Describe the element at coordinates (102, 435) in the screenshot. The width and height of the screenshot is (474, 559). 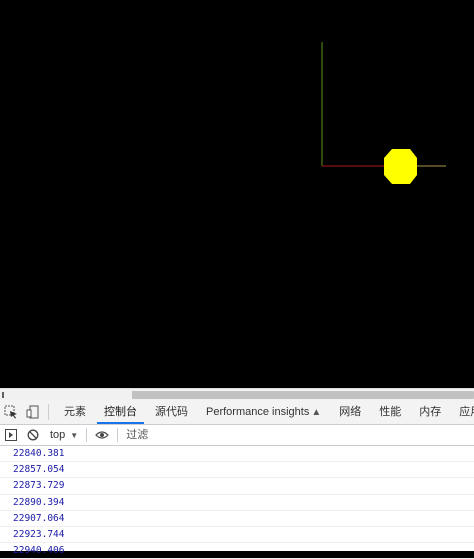
I see `live-expression-eye-icon` at that location.